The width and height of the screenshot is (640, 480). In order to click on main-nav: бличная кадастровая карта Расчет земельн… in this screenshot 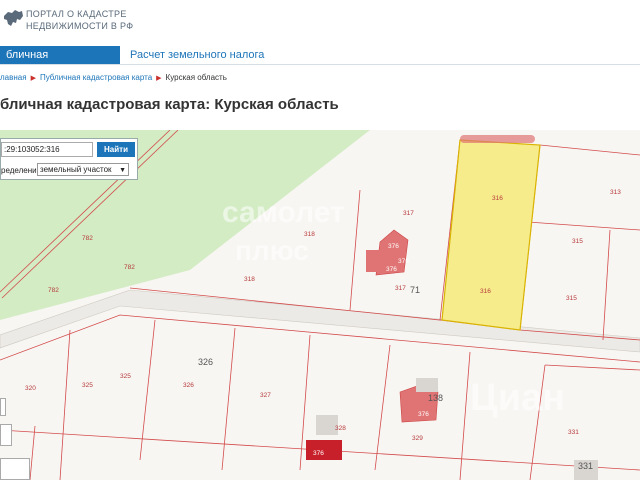, I will do `click(320, 62)`.